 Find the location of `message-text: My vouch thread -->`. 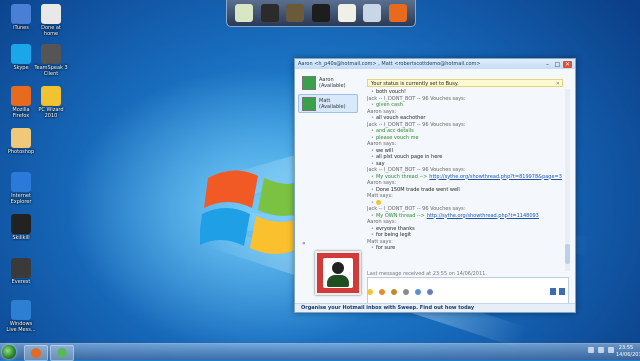

message-text: My vouch thread --> is located at coordinates (401, 176).